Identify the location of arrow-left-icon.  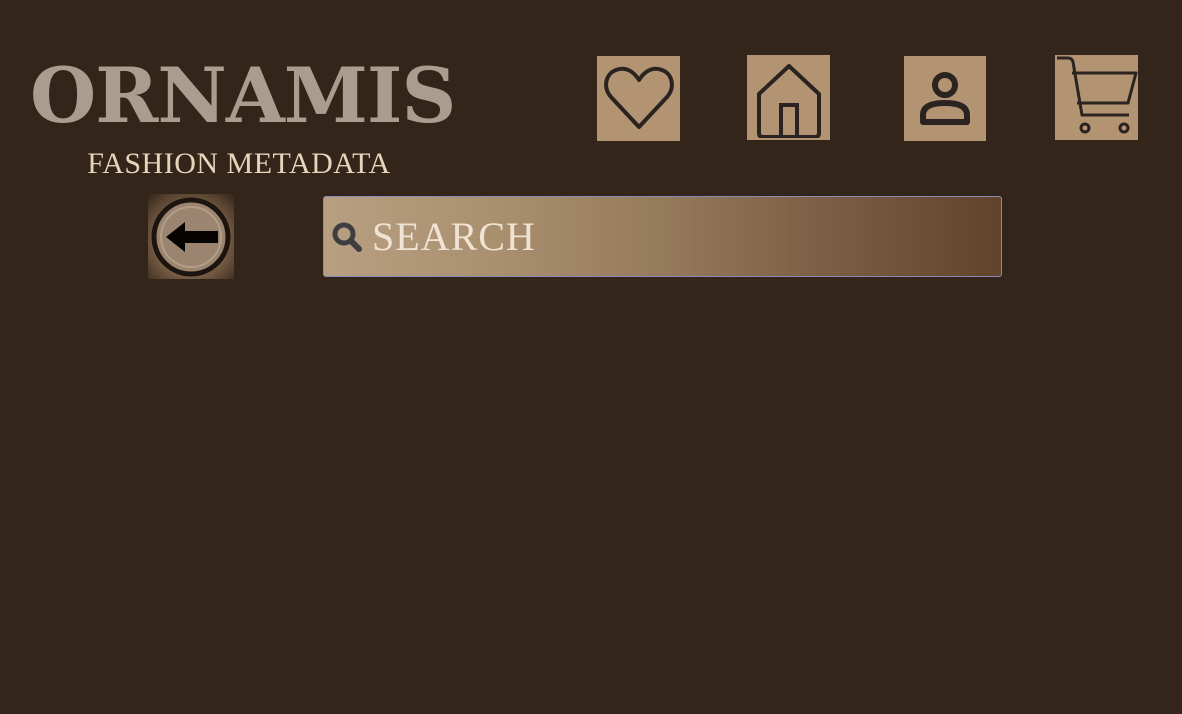
(191, 237).